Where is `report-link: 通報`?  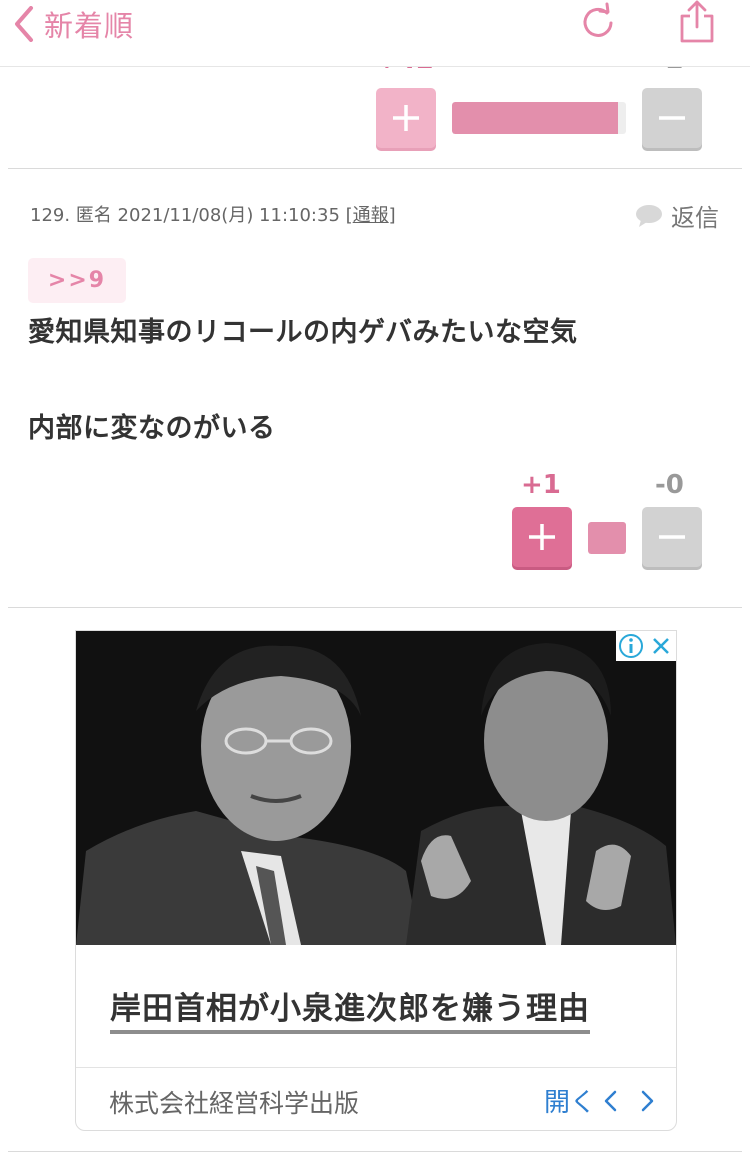
report-link: 通報 is located at coordinates (371, 215).